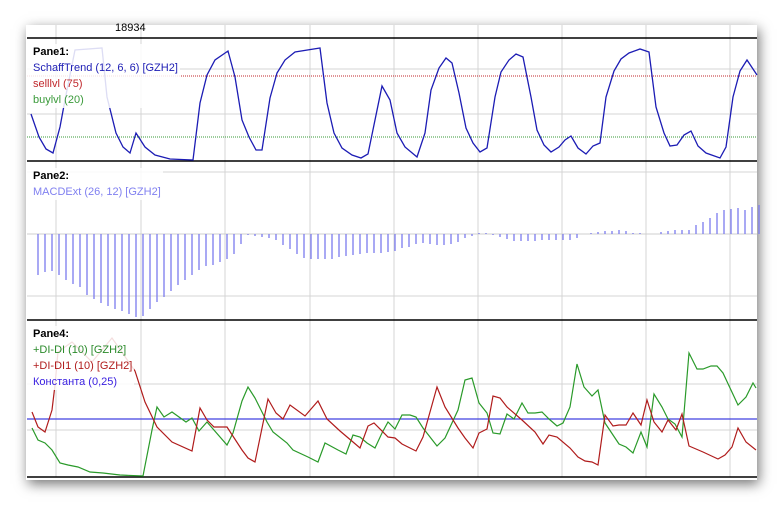 This screenshot has height=508, width=782. What do you see at coordinates (105, 68) in the screenshot?
I see `legend-schafftrend: SchaffTrend (12, 6, 6) [GZH2]` at bounding box center [105, 68].